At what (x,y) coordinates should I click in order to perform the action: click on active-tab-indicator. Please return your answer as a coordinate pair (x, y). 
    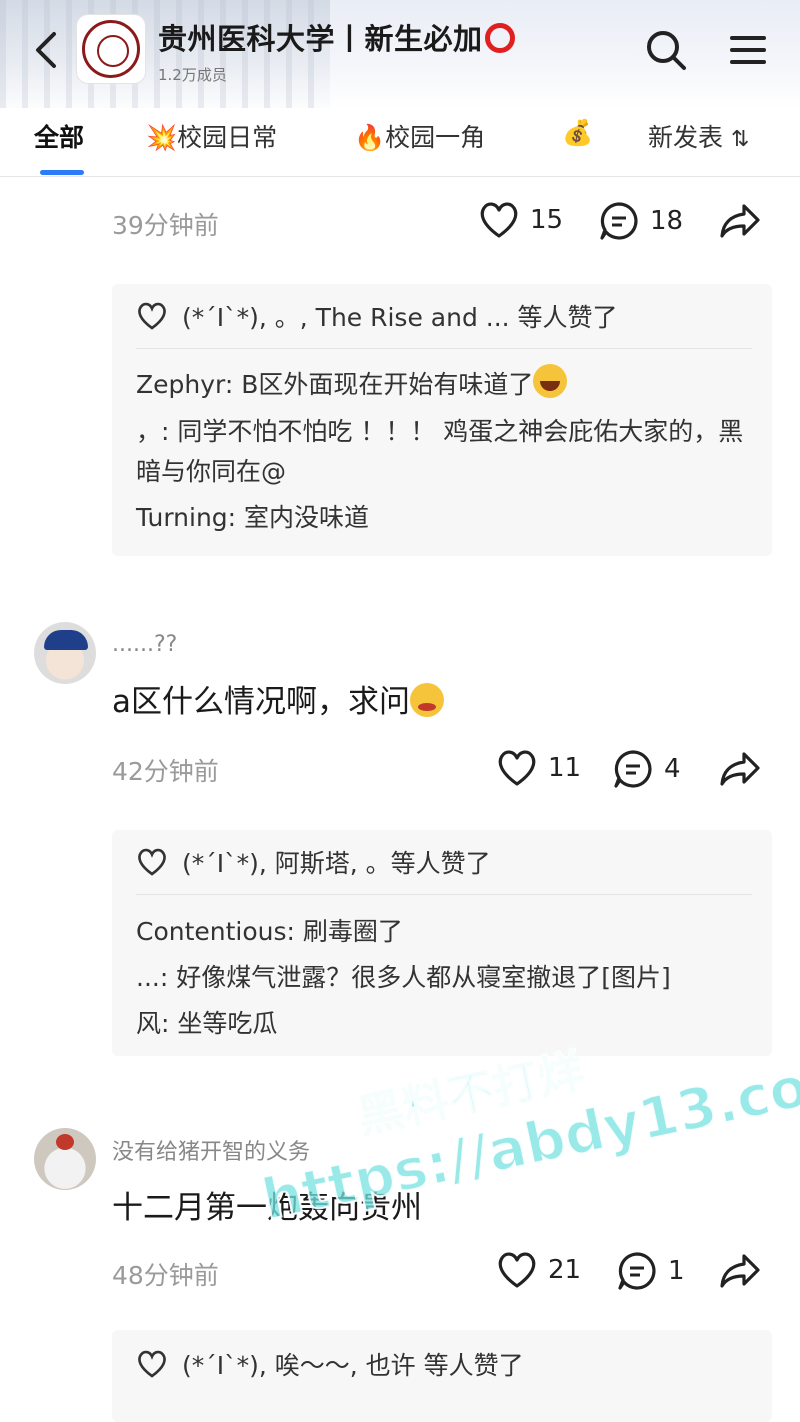
    Looking at the image, I should click on (62, 172).